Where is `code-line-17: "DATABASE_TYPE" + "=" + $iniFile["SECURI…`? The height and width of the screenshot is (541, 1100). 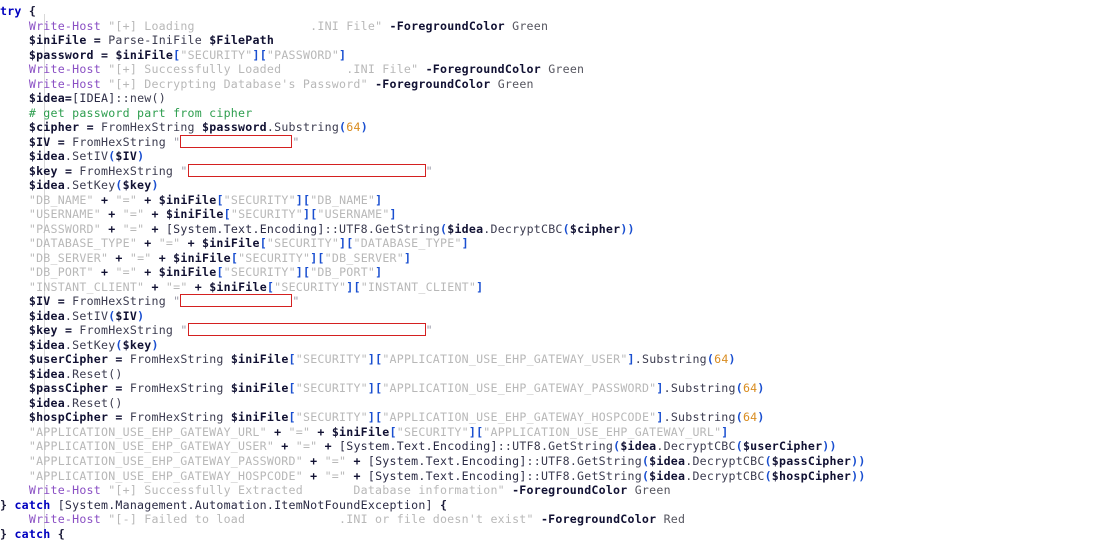
code-line-17: "DATABASE_TYPE" + "=" + $iniFile["SECURI… is located at coordinates (550, 243).